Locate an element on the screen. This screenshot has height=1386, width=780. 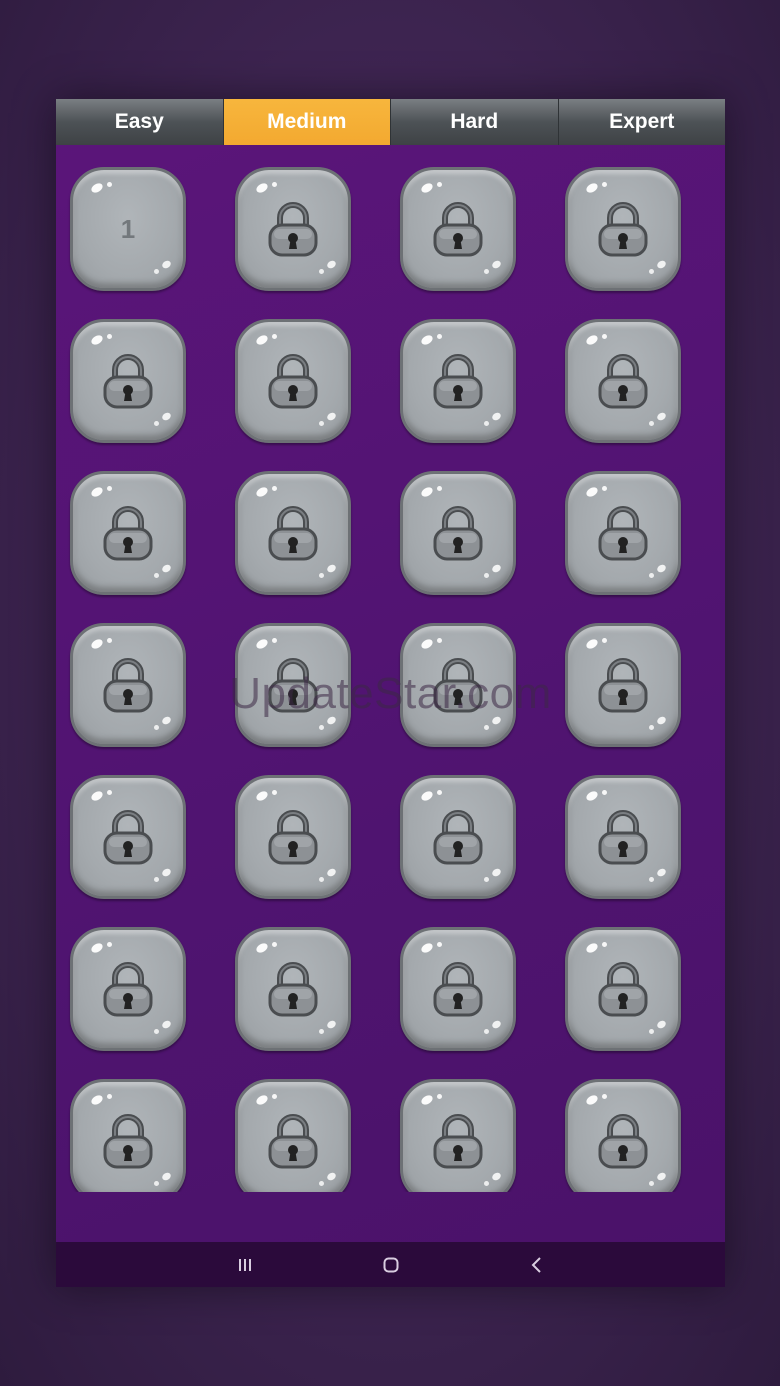
tab-medium: Medium is located at coordinates (307, 122).